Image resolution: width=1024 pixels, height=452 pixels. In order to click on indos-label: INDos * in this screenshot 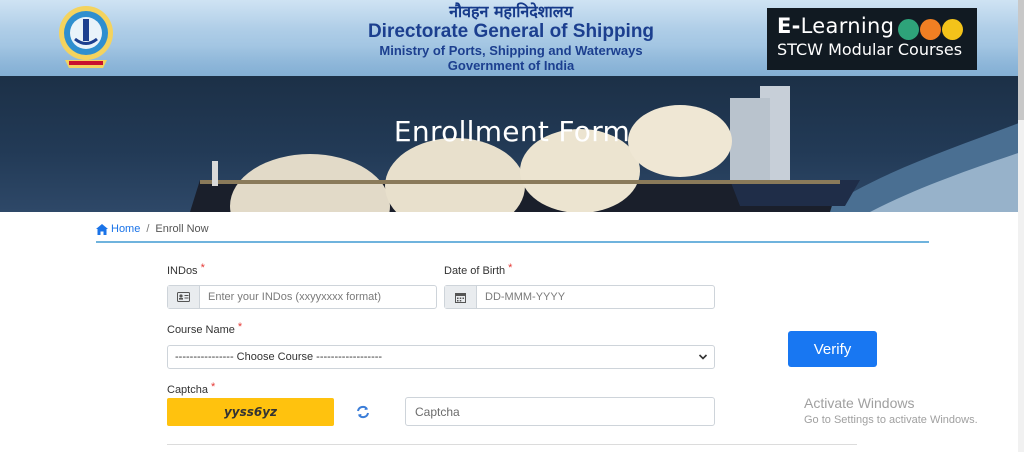, I will do `click(186, 269)`.